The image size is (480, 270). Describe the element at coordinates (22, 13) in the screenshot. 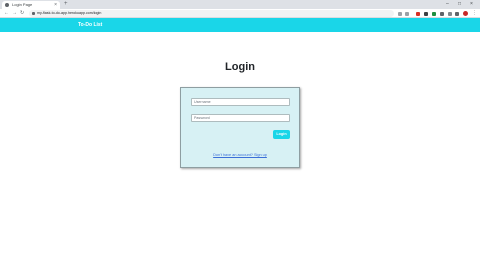

I see `reload-button: ↻` at that location.